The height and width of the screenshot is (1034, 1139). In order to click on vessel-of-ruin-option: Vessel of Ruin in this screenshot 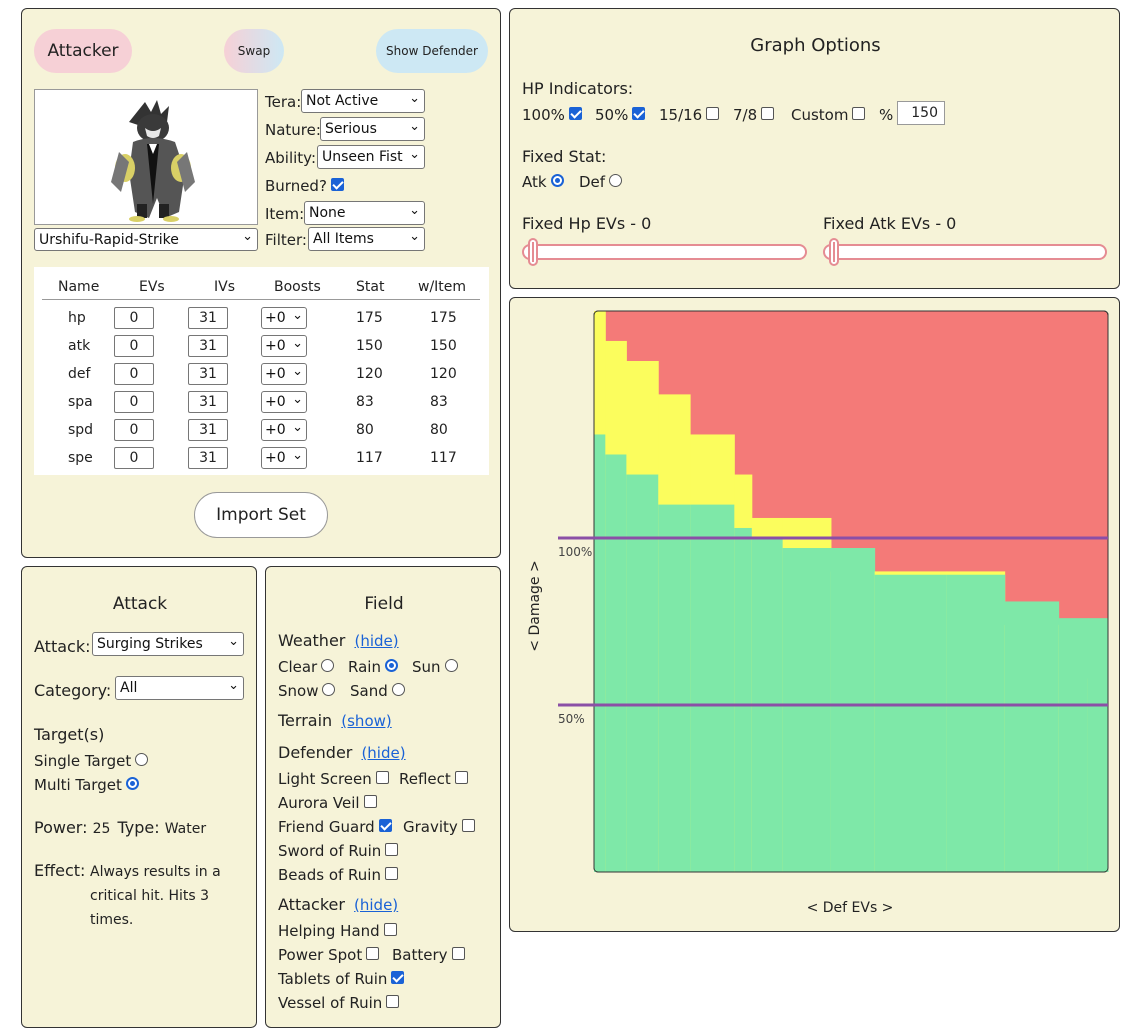, I will do `click(339, 1003)`.